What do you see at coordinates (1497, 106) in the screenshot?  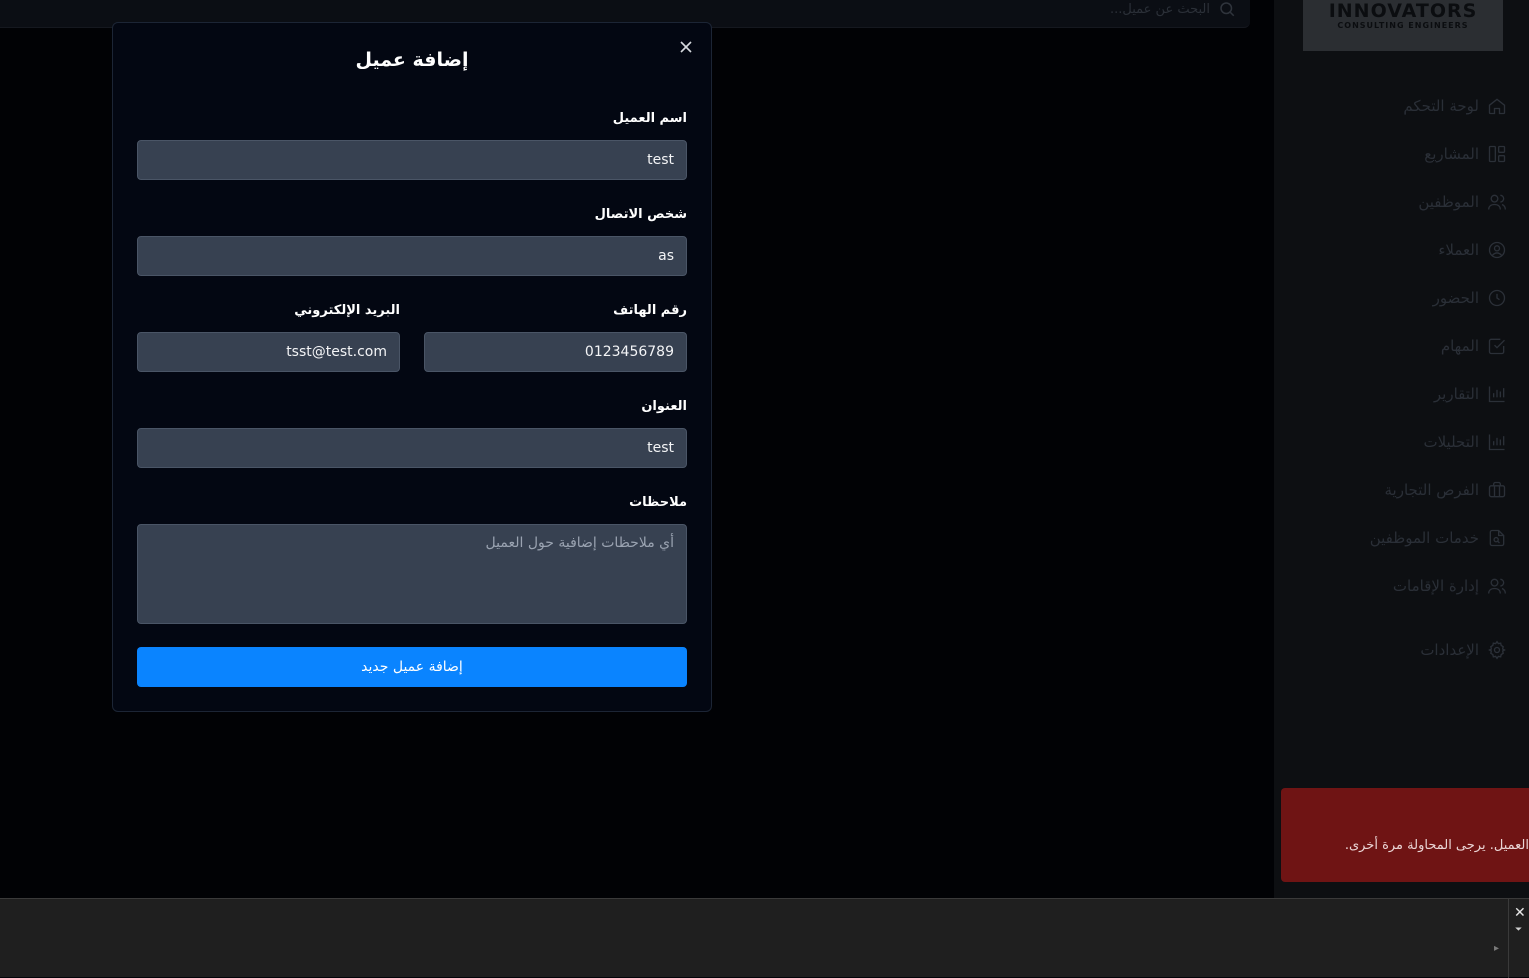 I see `home-icon` at bounding box center [1497, 106].